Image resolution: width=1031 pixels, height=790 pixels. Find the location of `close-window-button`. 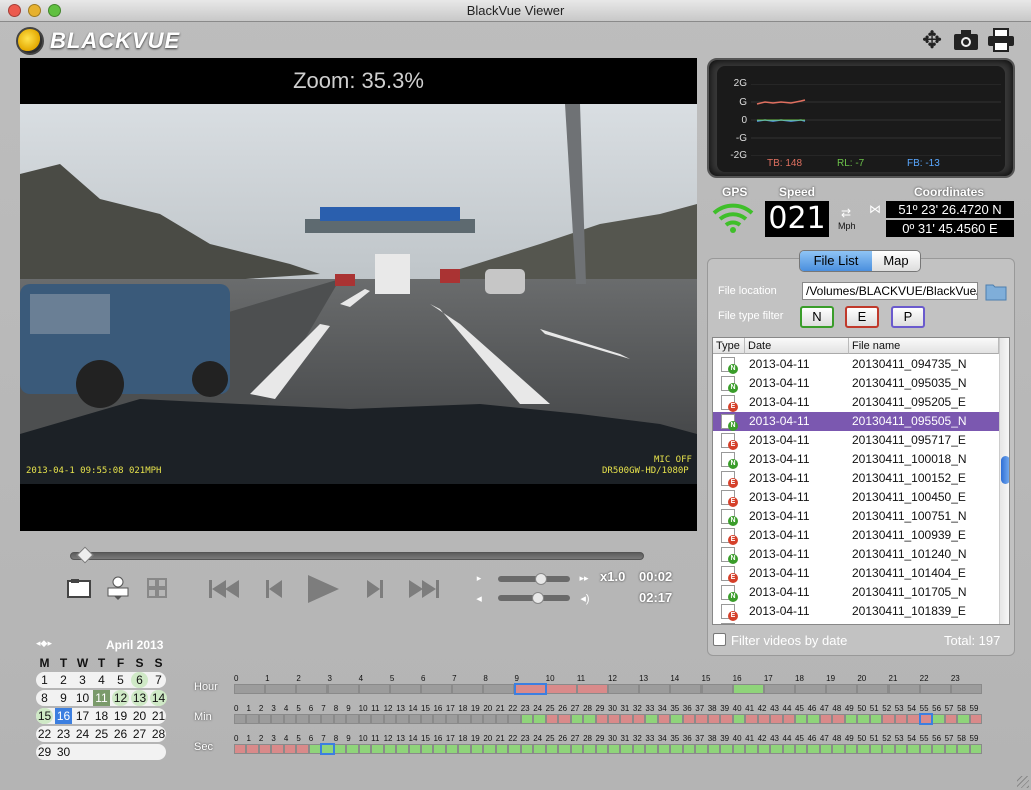

close-window-button is located at coordinates (14, 10).